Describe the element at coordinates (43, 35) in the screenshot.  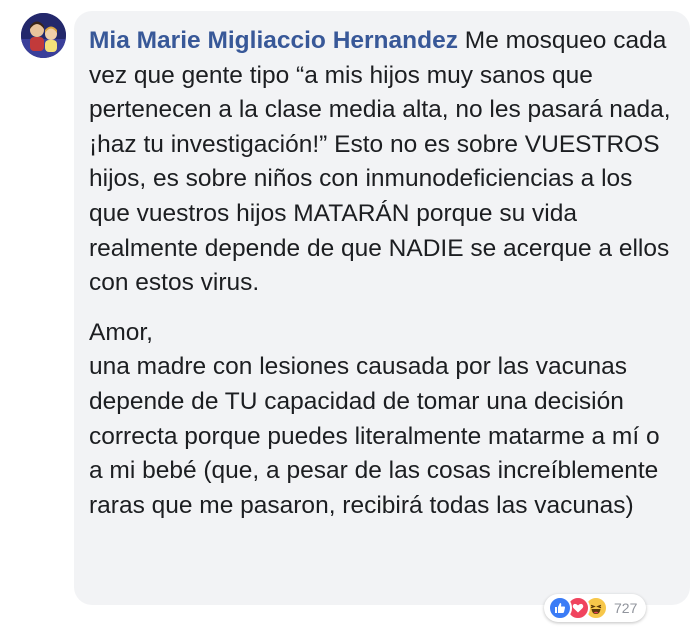
I see `avatar` at that location.